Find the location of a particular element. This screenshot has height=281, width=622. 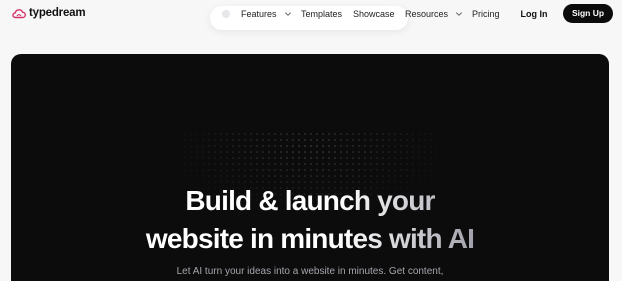

brand-logo-link: typedream is located at coordinates (49, 13).